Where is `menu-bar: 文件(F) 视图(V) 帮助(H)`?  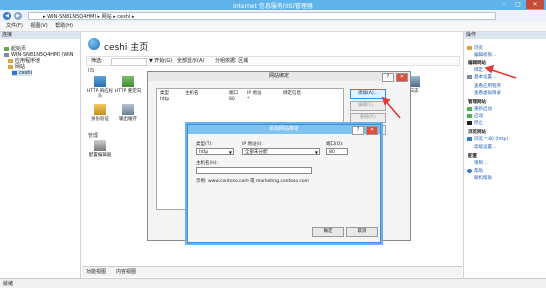 menu-bar: 文件(F) 视图(V) 帮助(H) is located at coordinates (273, 27).